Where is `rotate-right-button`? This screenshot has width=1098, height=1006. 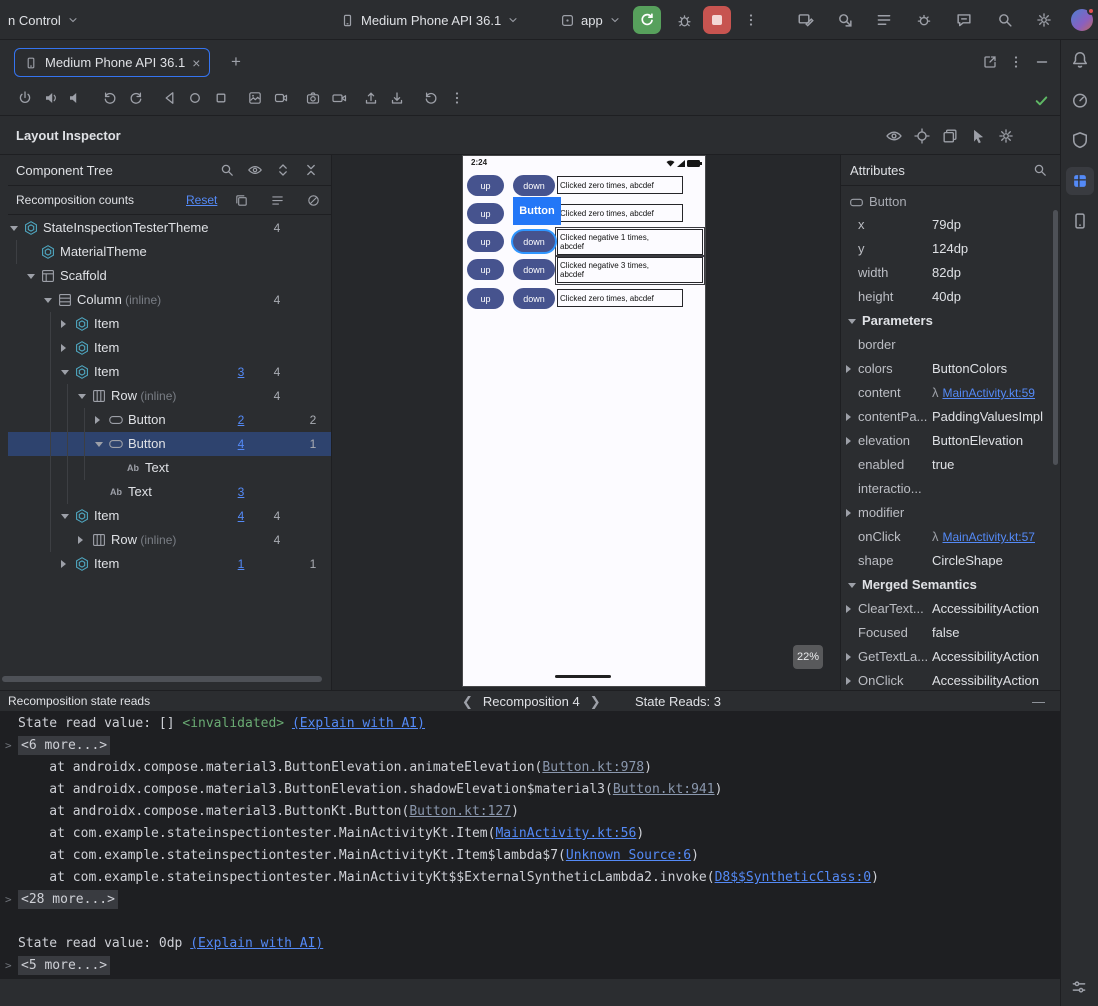 rotate-right-button is located at coordinates (136, 98).